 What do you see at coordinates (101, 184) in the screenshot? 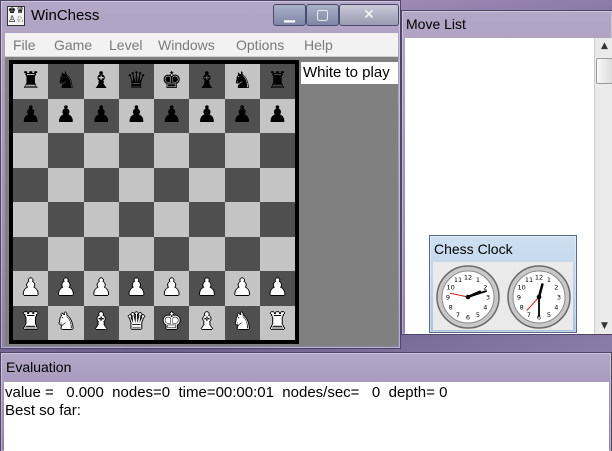
I see `square-c5` at bounding box center [101, 184].